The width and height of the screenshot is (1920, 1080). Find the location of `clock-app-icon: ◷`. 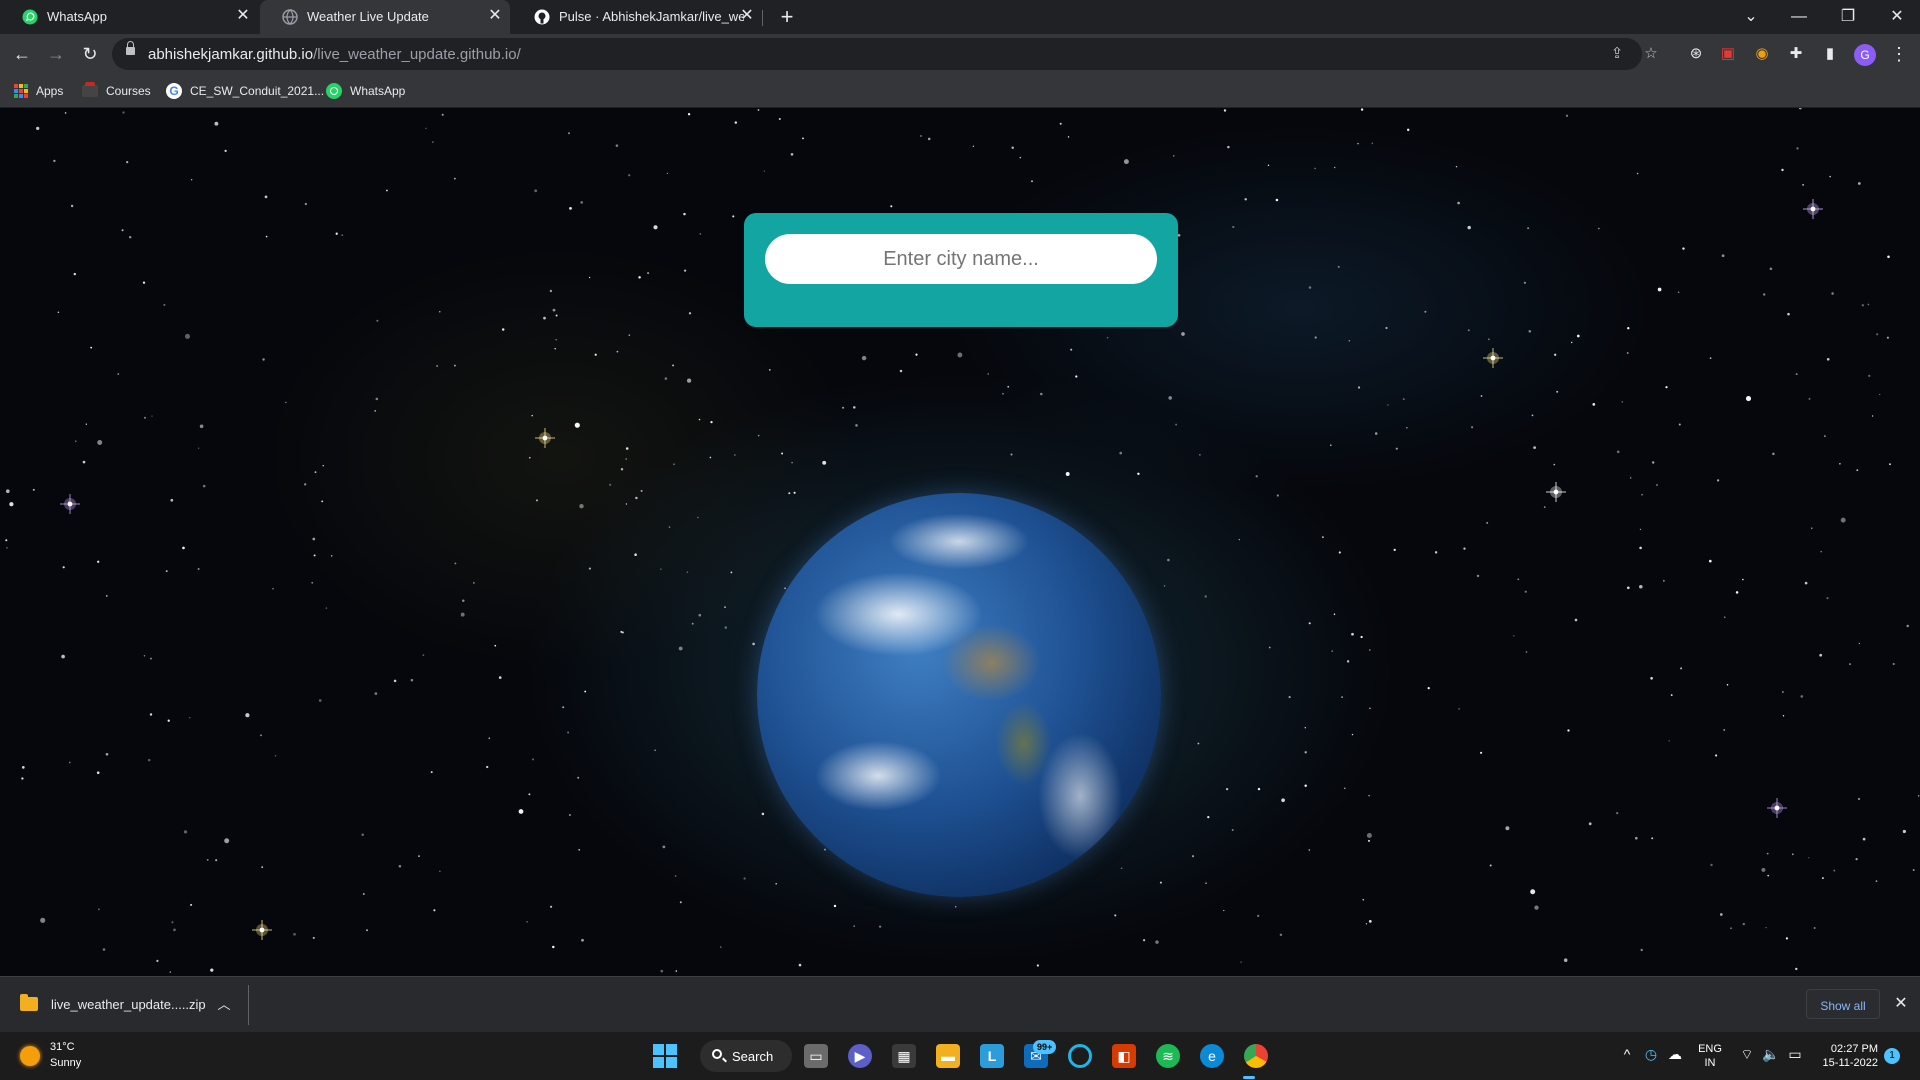

clock-app-icon: ◷ is located at coordinates (1651, 1054).